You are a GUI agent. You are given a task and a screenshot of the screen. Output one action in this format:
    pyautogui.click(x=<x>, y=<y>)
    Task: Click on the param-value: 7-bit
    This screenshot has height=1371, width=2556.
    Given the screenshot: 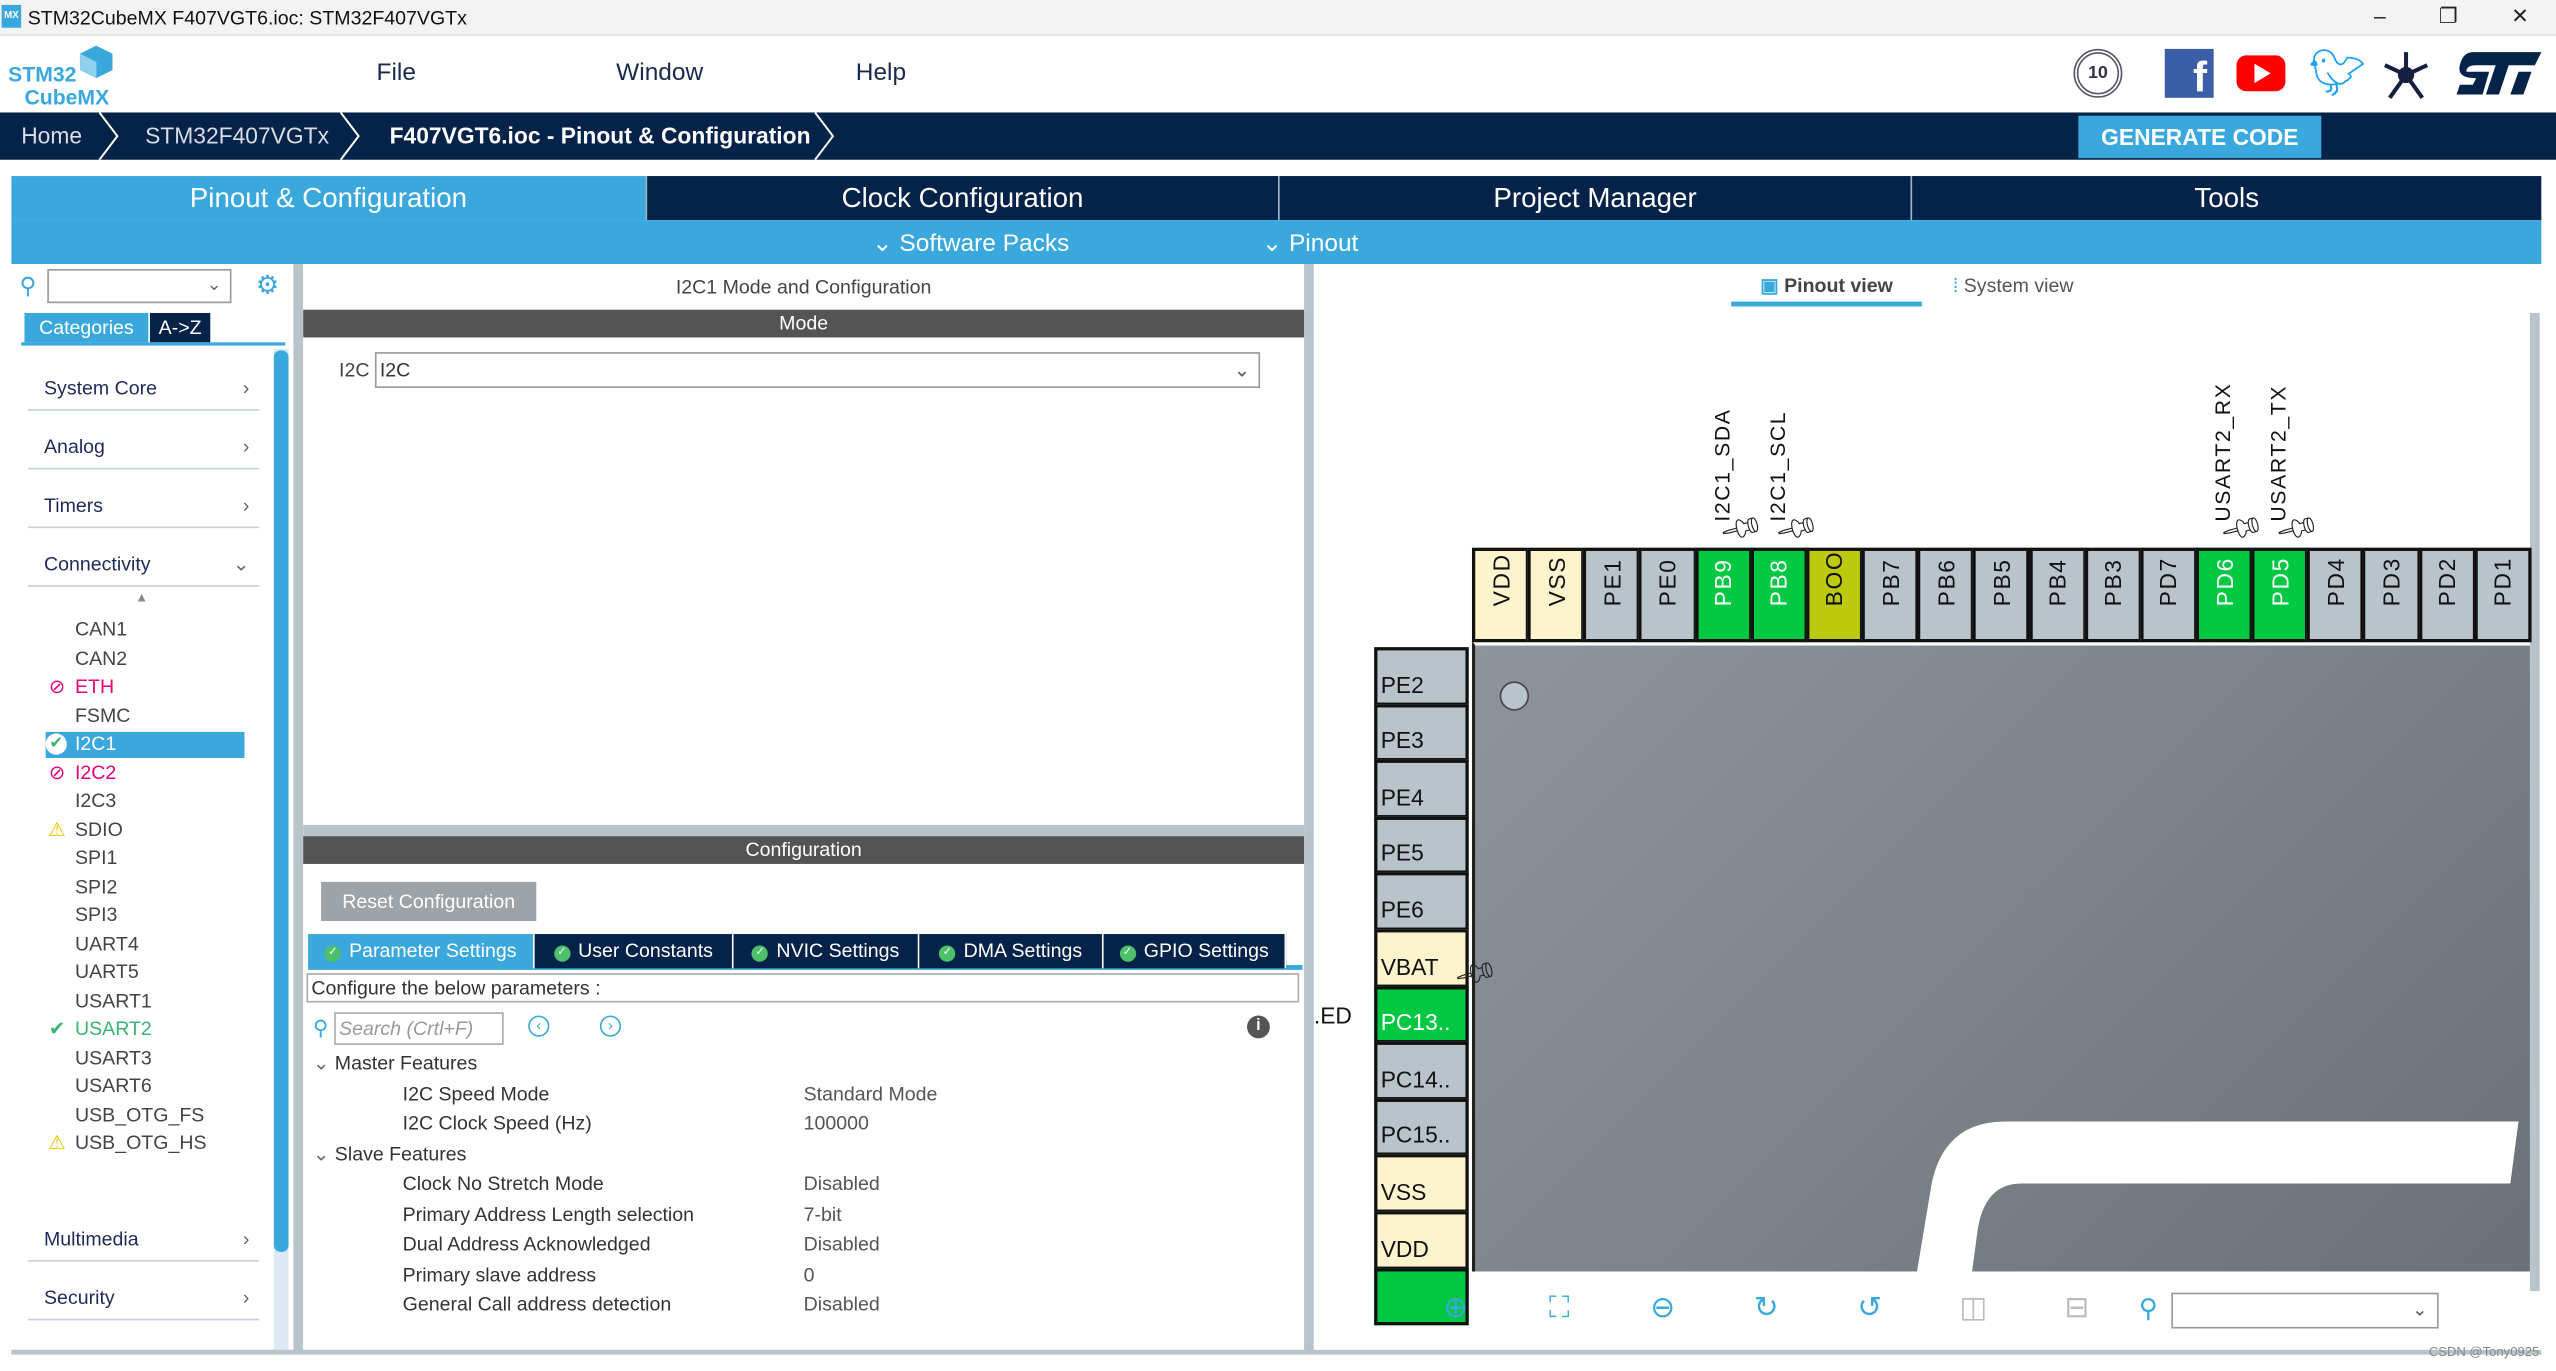 What is the action you would take?
    pyautogui.click(x=823, y=1216)
    